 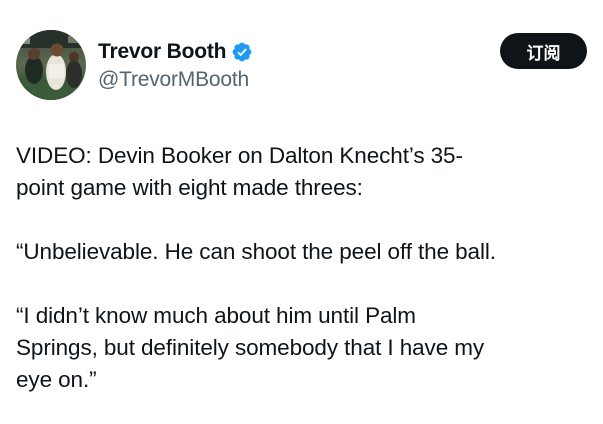 What do you see at coordinates (543, 51) in the screenshot?
I see `subscribe-button: 订阅` at bounding box center [543, 51].